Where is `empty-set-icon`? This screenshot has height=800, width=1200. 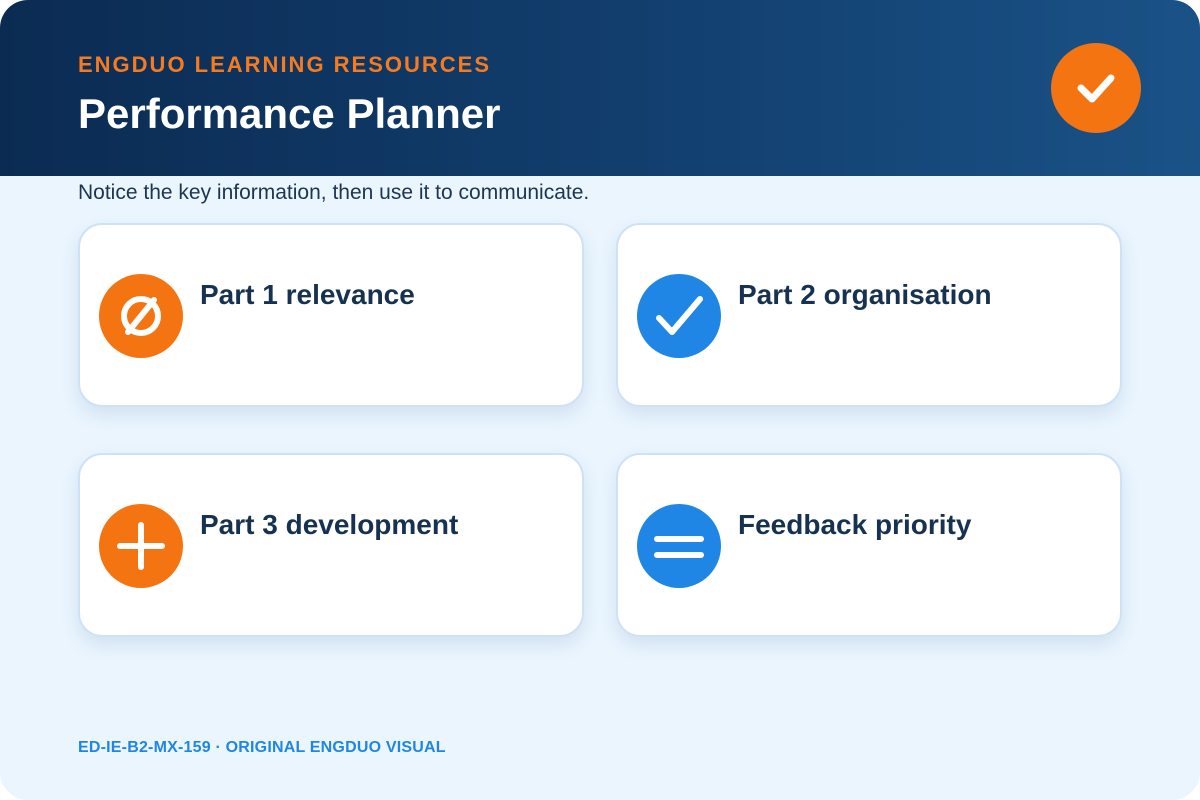 empty-set-icon is located at coordinates (141, 316).